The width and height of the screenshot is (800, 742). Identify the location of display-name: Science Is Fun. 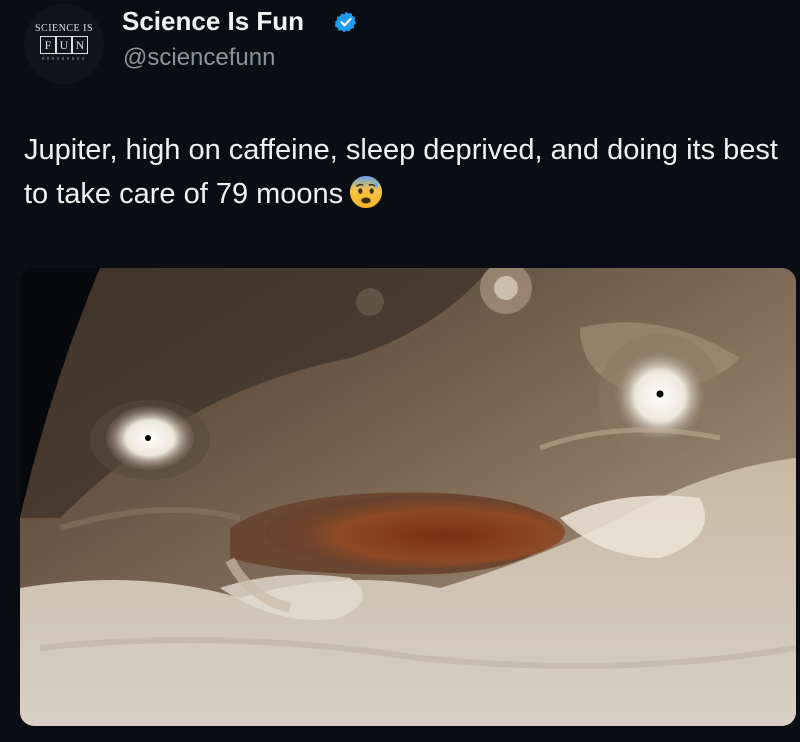
(213, 21).